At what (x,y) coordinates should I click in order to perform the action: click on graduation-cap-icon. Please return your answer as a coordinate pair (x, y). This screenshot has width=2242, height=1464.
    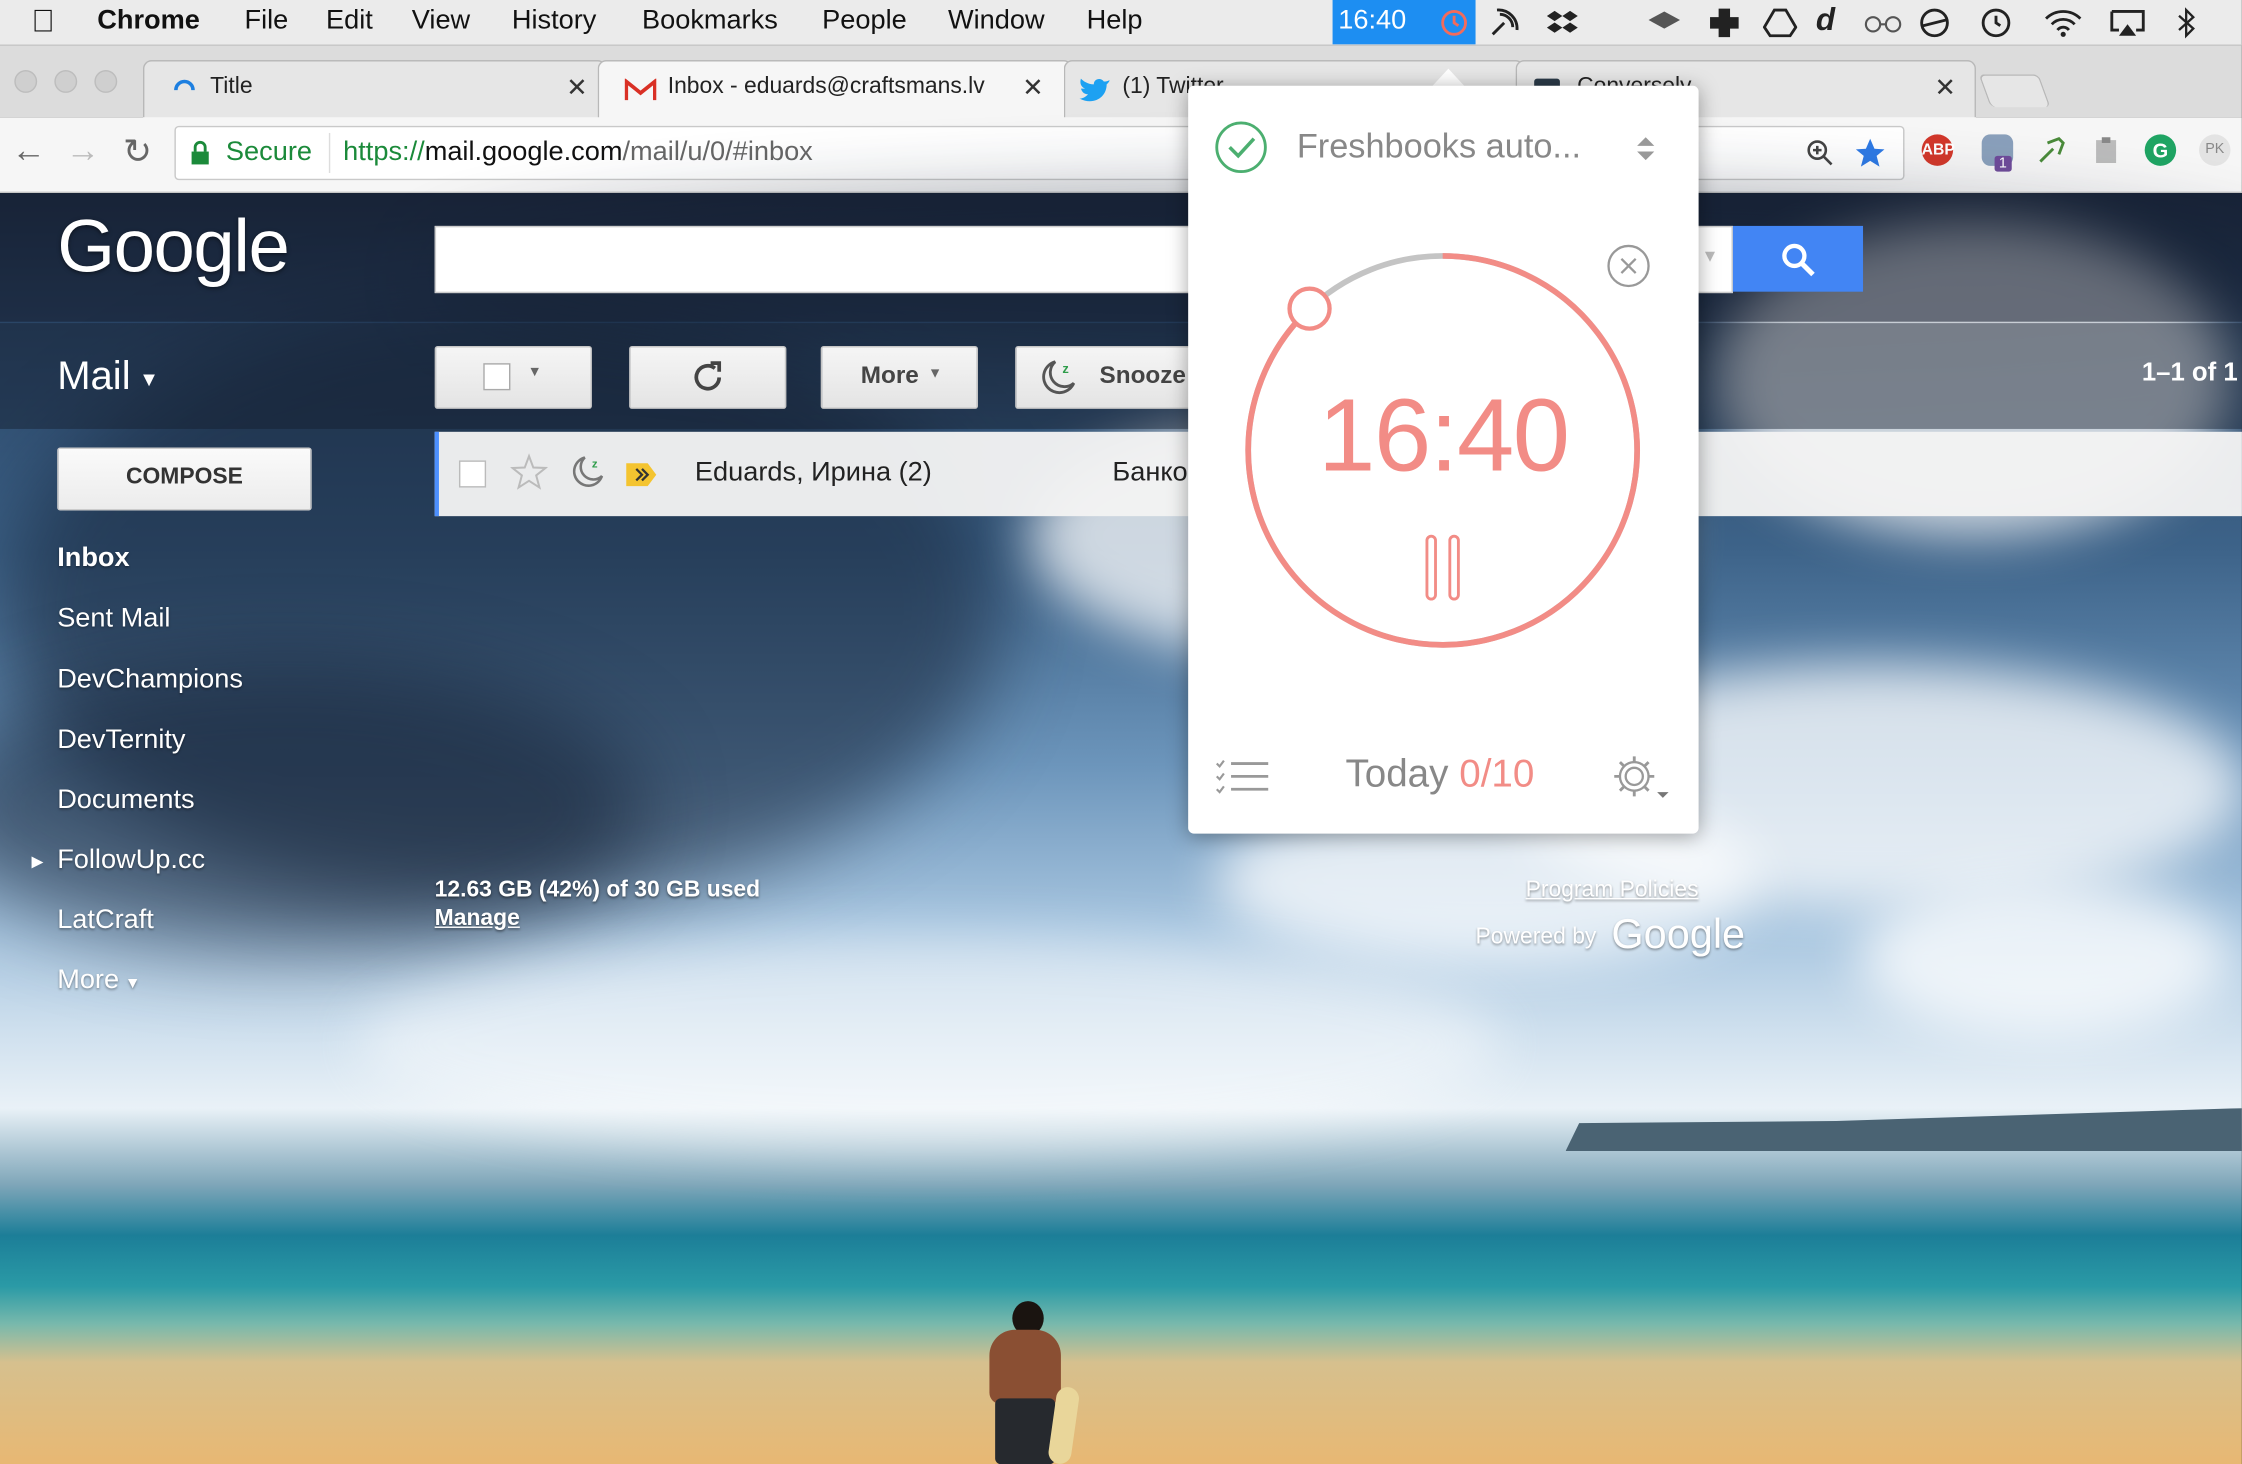
    Looking at the image, I should click on (1664, 22).